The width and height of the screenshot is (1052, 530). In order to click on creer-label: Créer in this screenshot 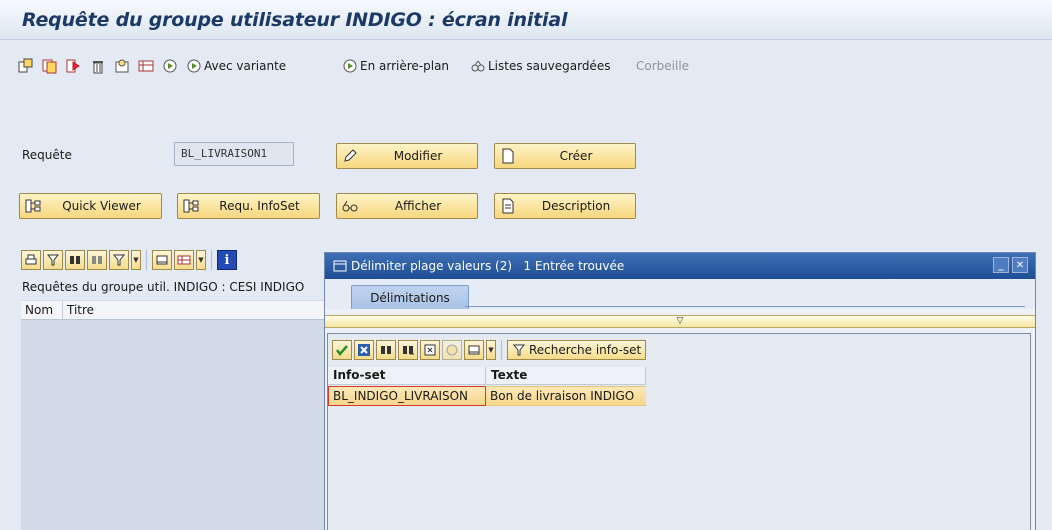, I will do `click(576, 156)`.